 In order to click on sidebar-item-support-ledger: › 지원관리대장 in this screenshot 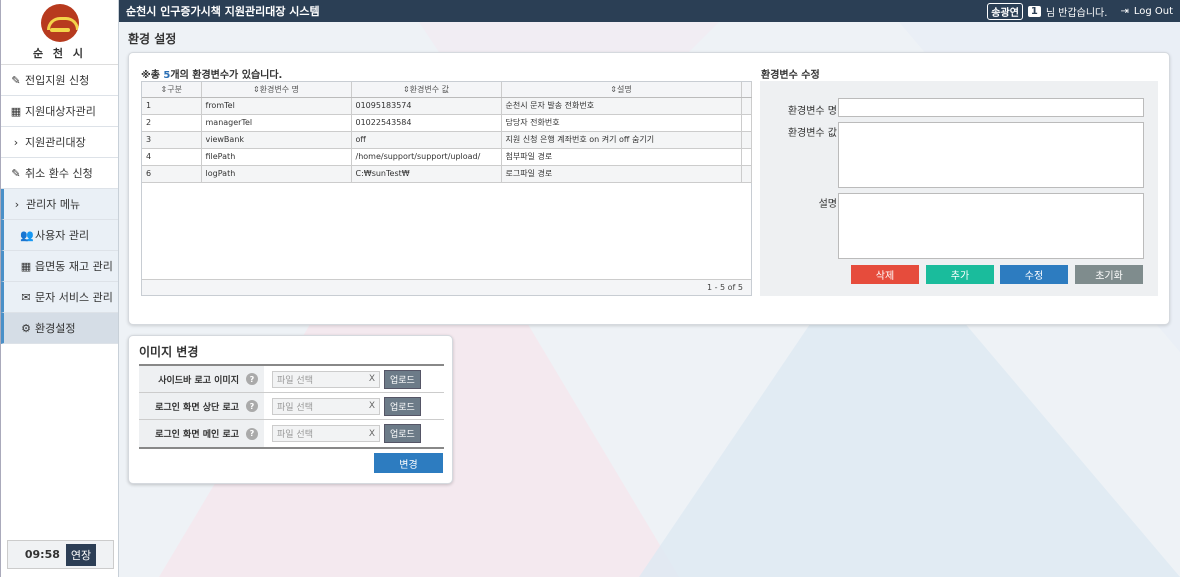, I will do `click(59, 142)`.